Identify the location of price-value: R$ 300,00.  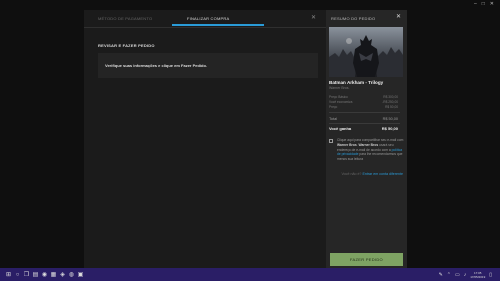
(390, 97).